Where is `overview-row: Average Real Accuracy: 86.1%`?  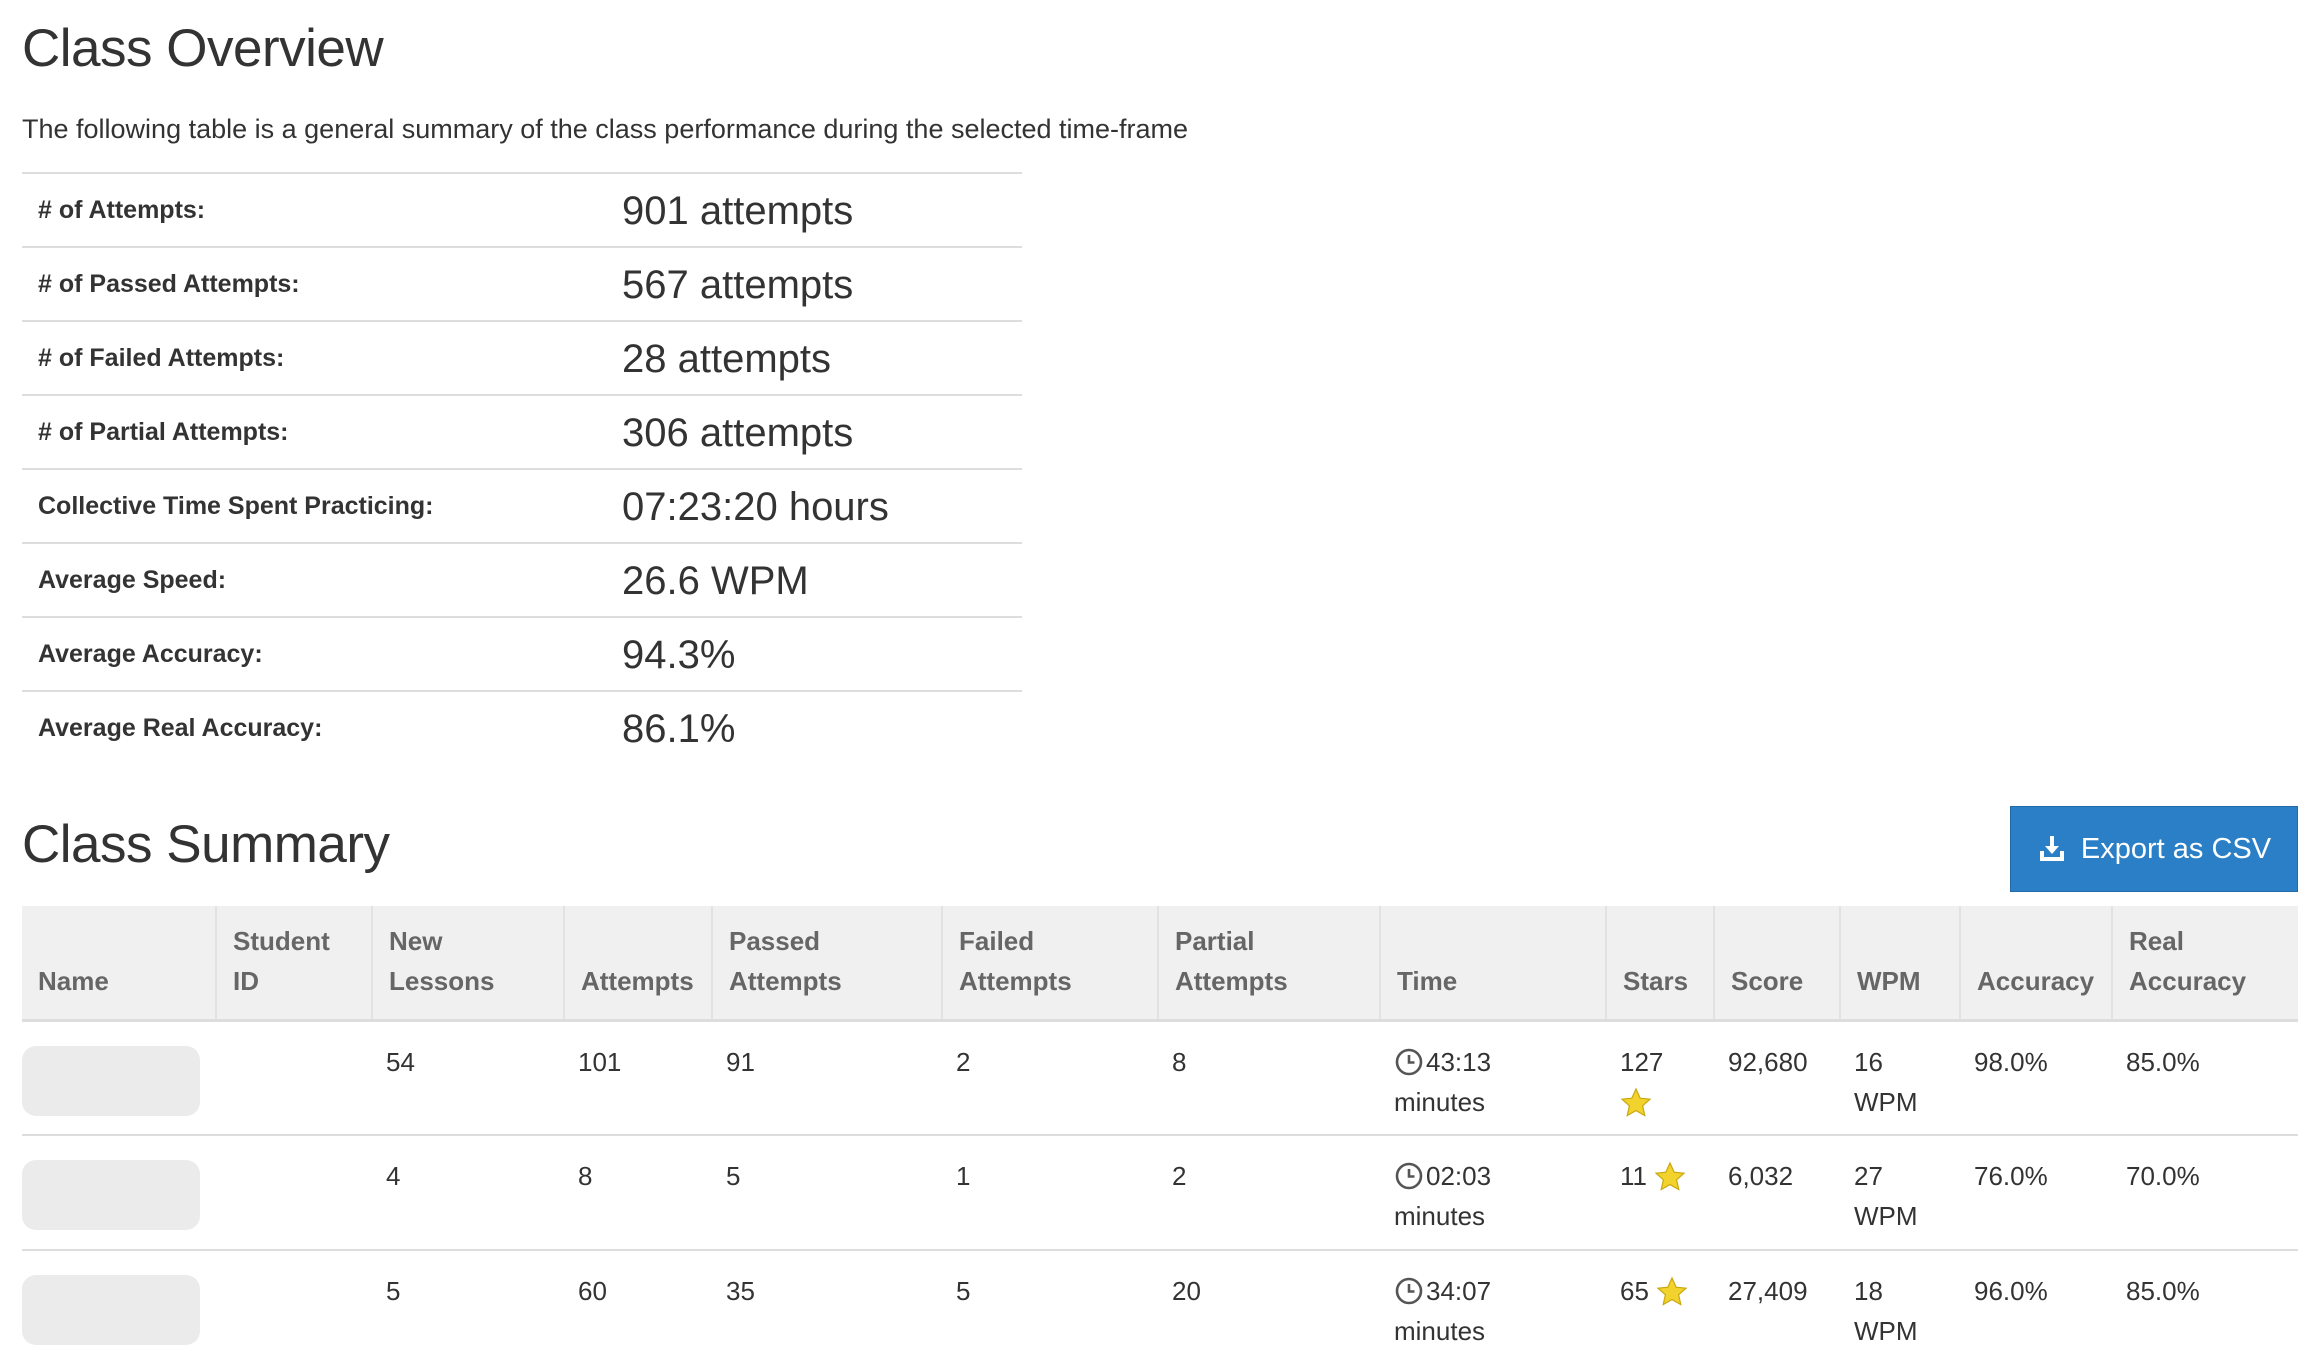
overview-row: Average Real Accuracy: 86.1% is located at coordinates (522, 728).